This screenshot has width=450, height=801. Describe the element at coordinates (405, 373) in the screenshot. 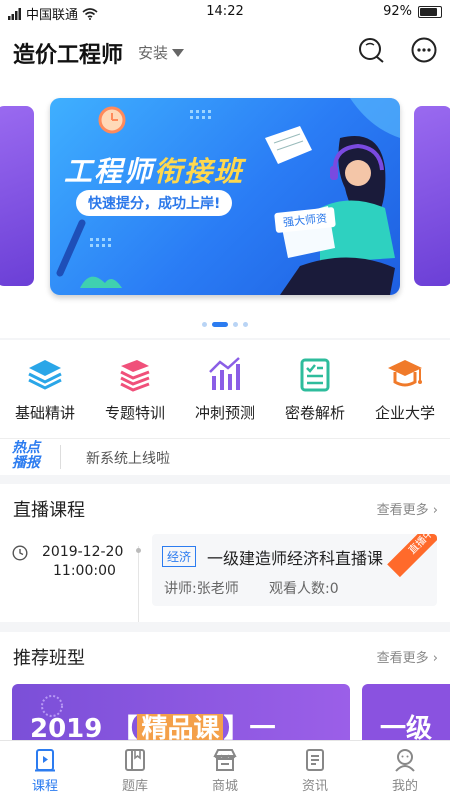

I see `graduation-cap-icon` at that location.